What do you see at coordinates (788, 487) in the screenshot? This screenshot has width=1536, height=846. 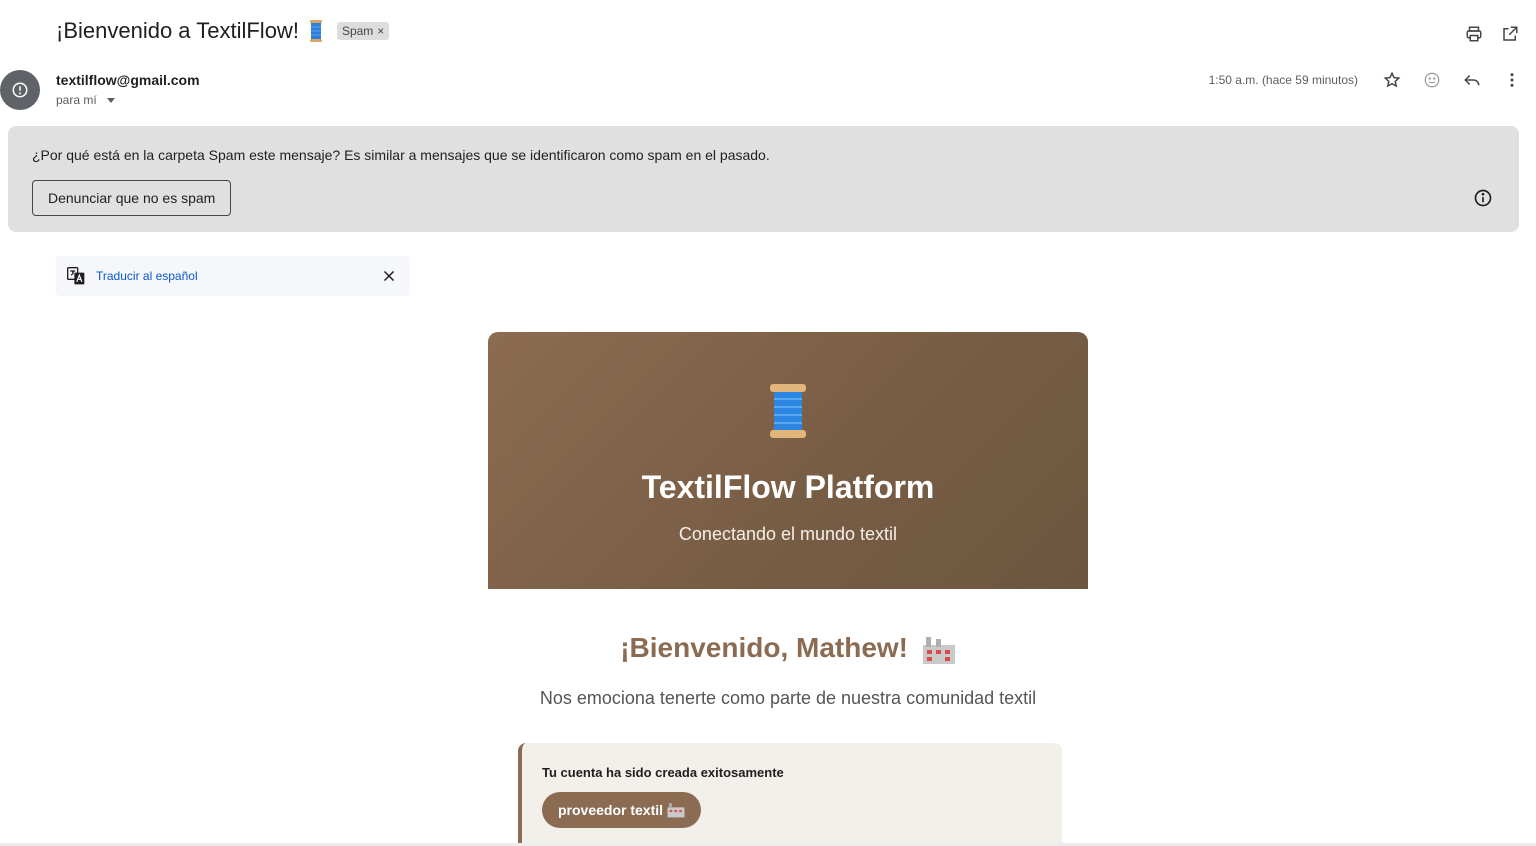 I see `hero-title: TextilFlow Platform` at bounding box center [788, 487].